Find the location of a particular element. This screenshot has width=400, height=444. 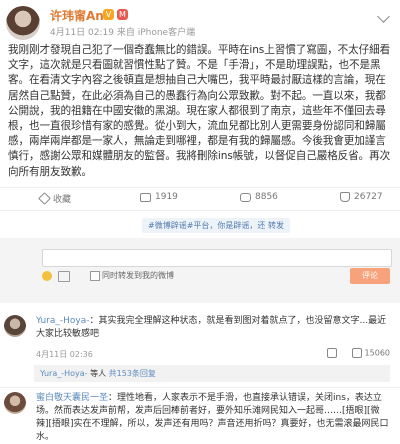

action-bar: 收藏 1919 8856 26727 is located at coordinates (200, 199).